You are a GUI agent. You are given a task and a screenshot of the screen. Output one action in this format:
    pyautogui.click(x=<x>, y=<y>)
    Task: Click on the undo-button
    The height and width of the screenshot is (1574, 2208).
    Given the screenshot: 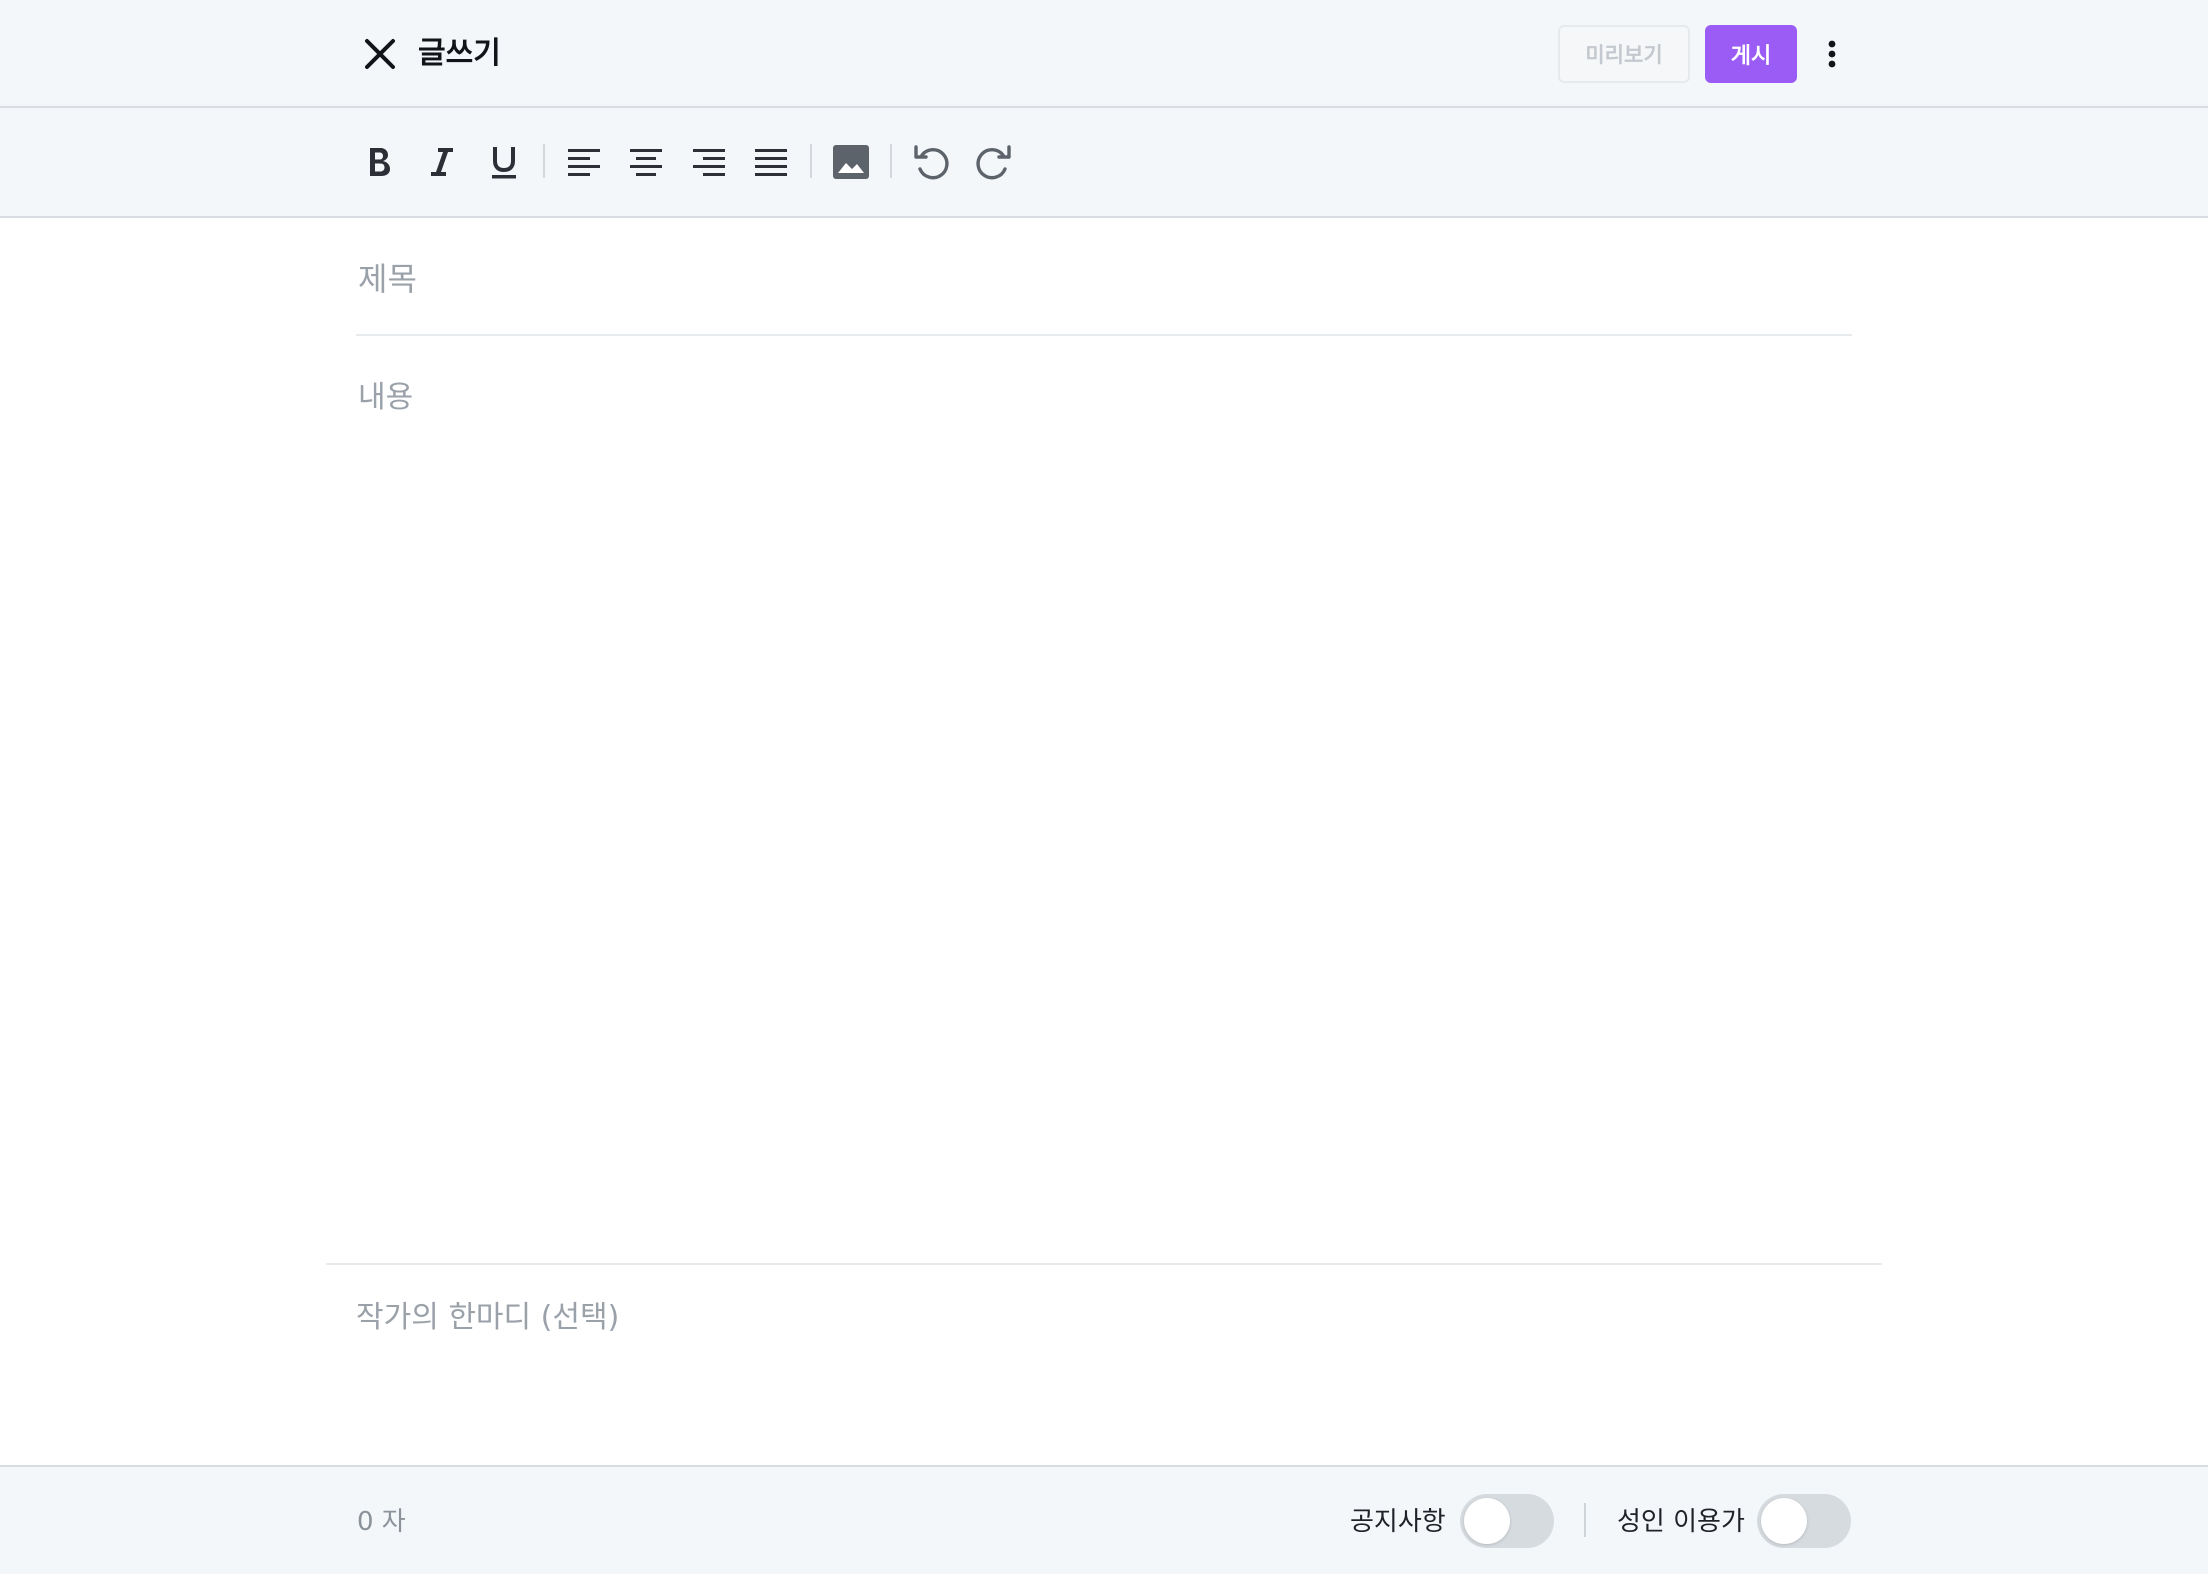 What is the action you would take?
    pyautogui.click(x=931, y=162)
    